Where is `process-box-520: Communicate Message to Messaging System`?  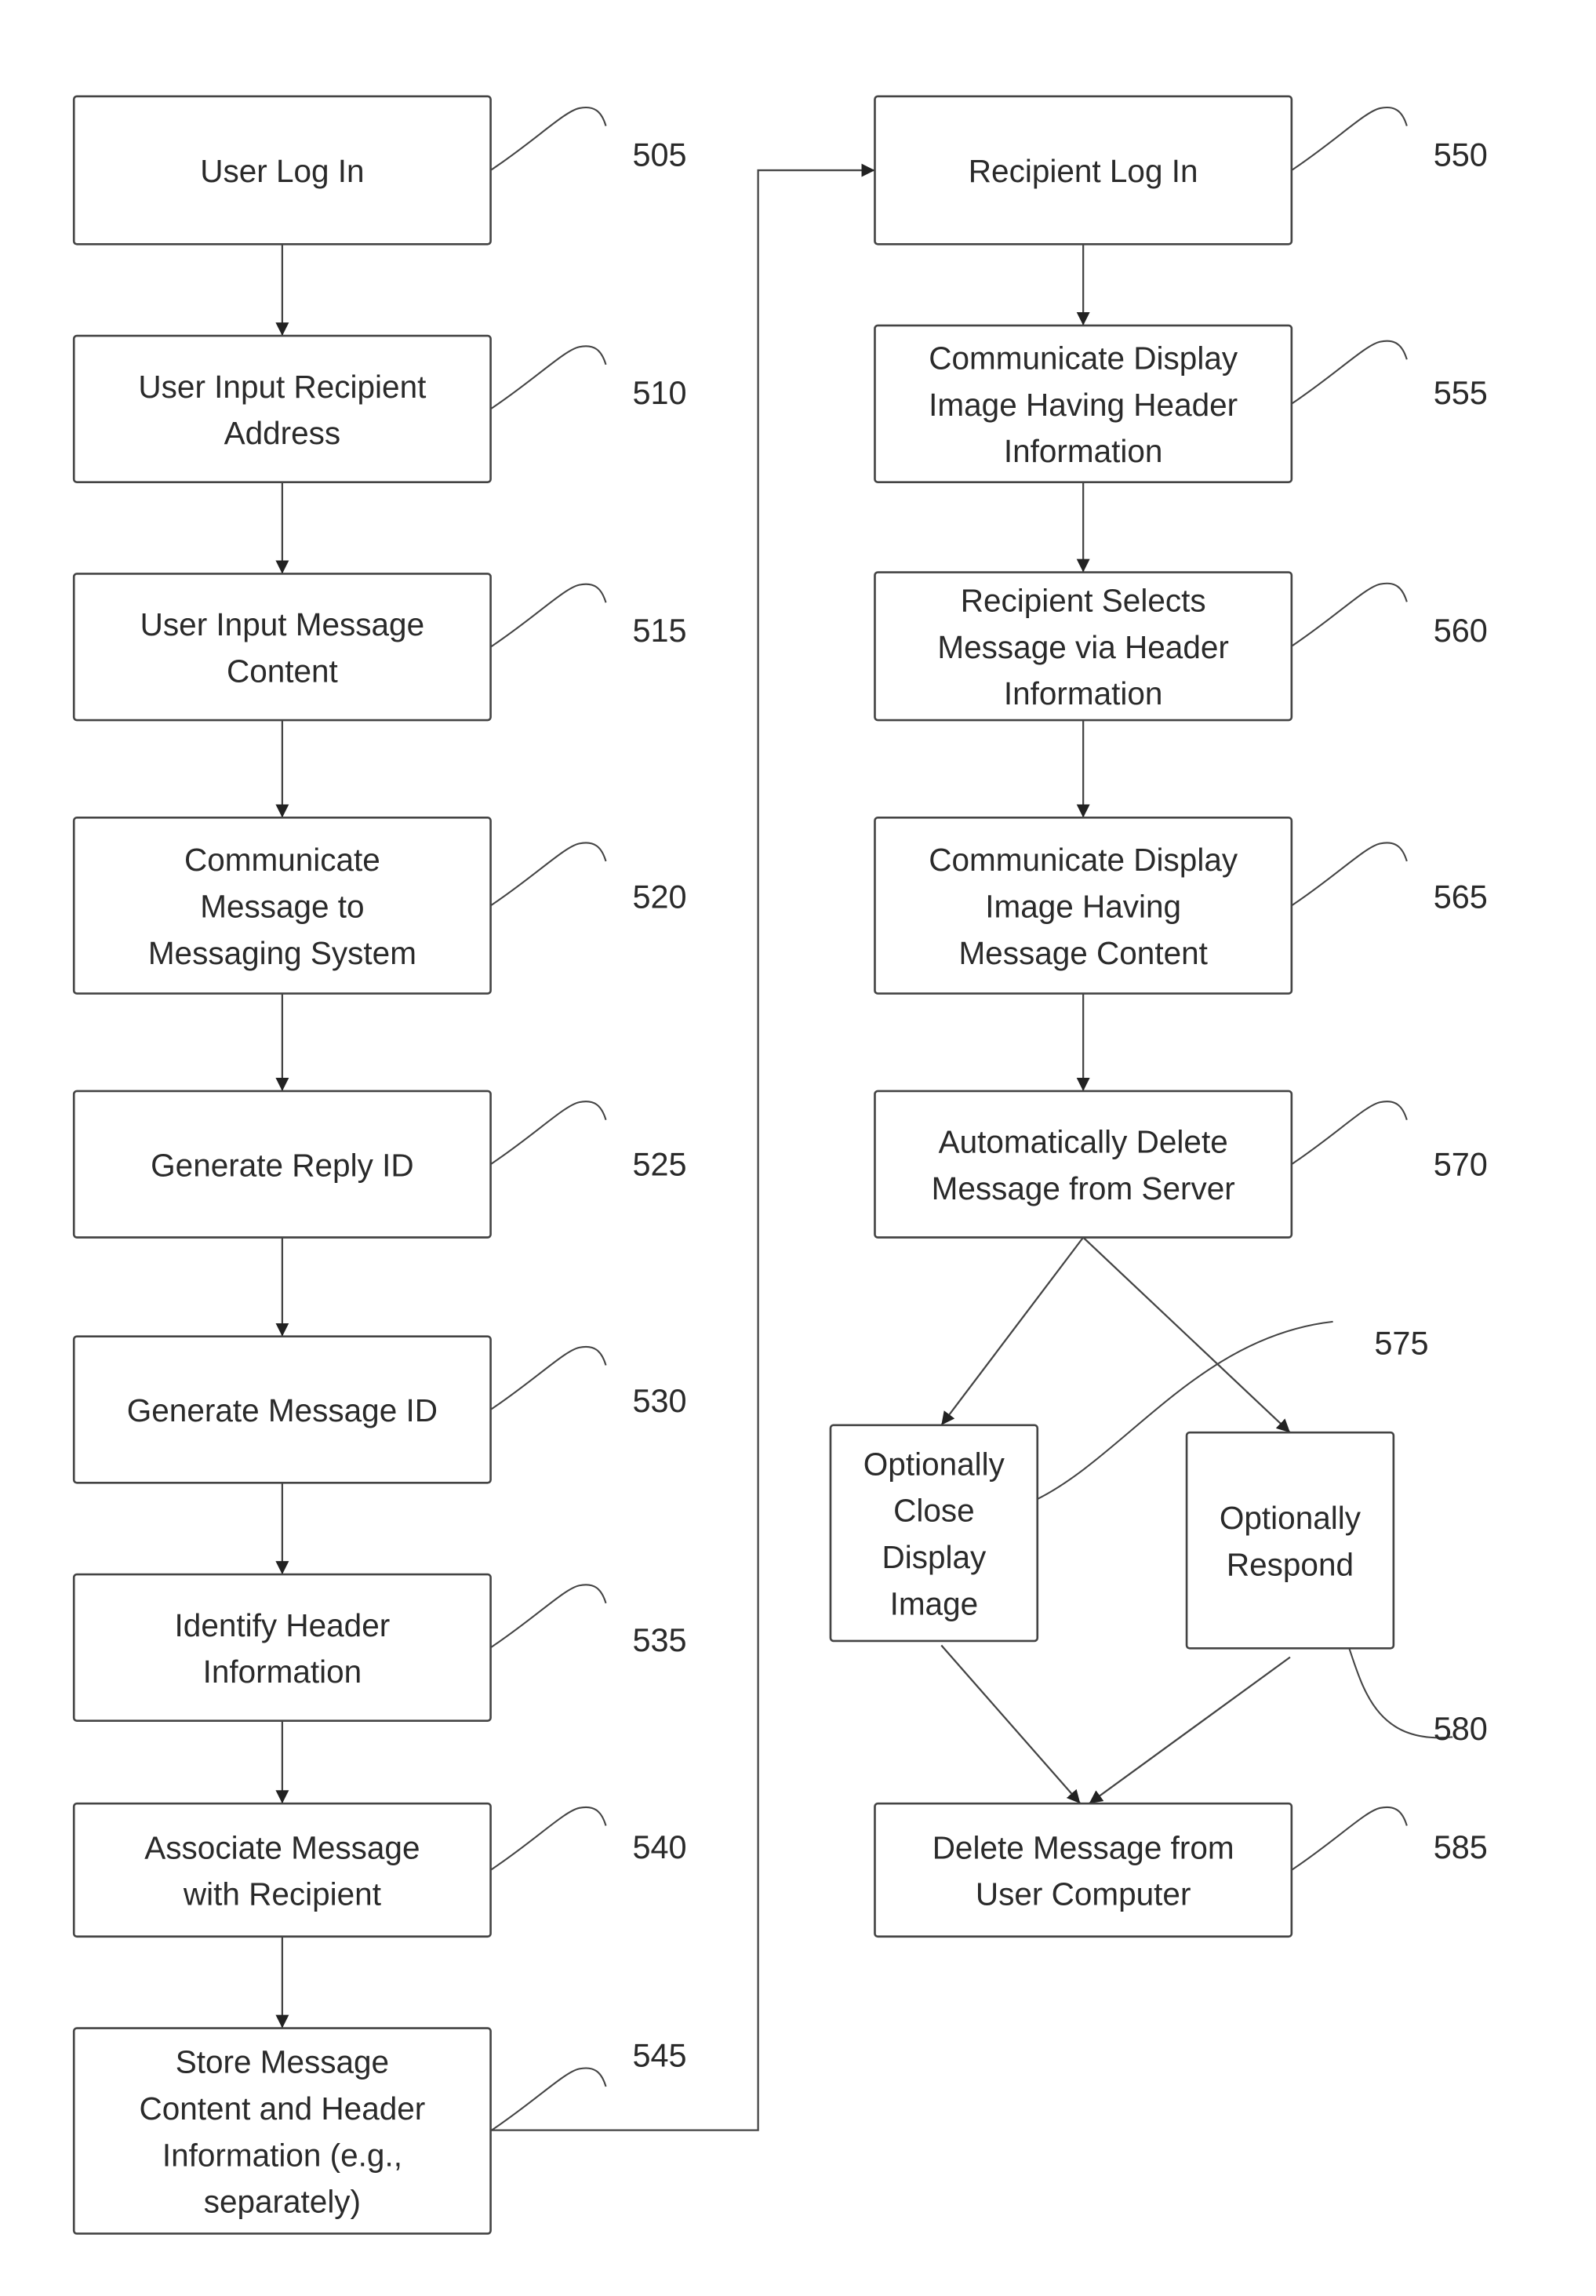
process-box-520: Communicate Message to Messaging System is located at coordinates (282, 906).